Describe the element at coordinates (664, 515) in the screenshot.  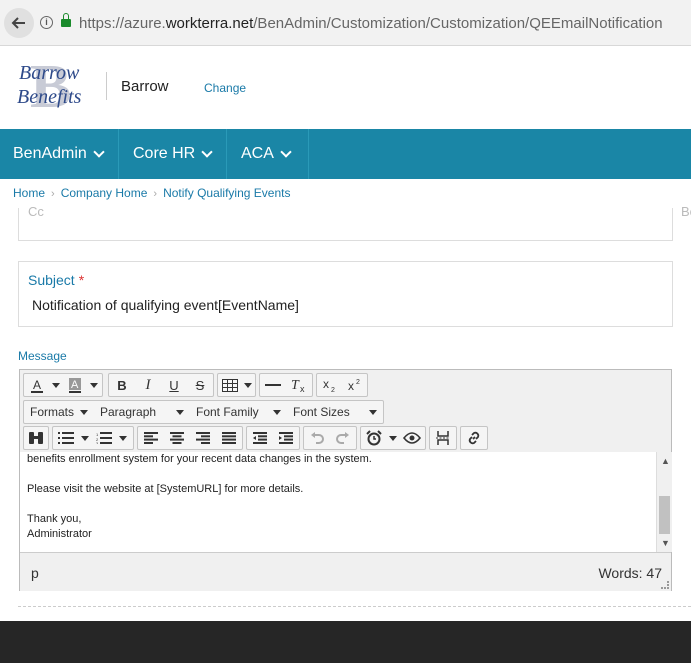
I see `scroll-thumb` at that location.